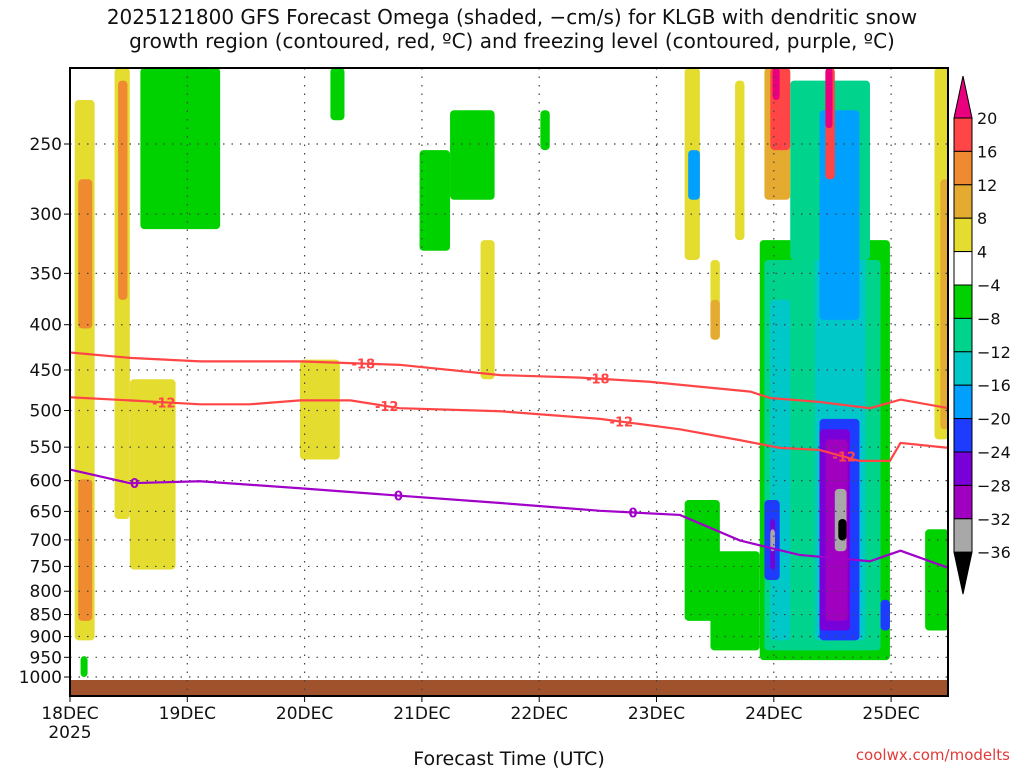 The width and height of the screenshot is (1024, 768). What do you see at coordinates (46, 145) in the screenshot?
I see `y-tick-label: 250` at bounding box center [46, 145].